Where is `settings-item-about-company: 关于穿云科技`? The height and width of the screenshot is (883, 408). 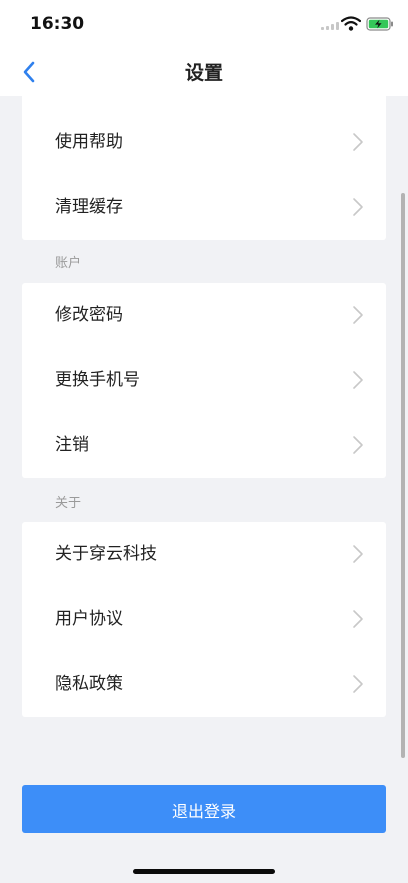 settings-item-about-company: 关于穿云科技 is located at coordinates (204, 554).